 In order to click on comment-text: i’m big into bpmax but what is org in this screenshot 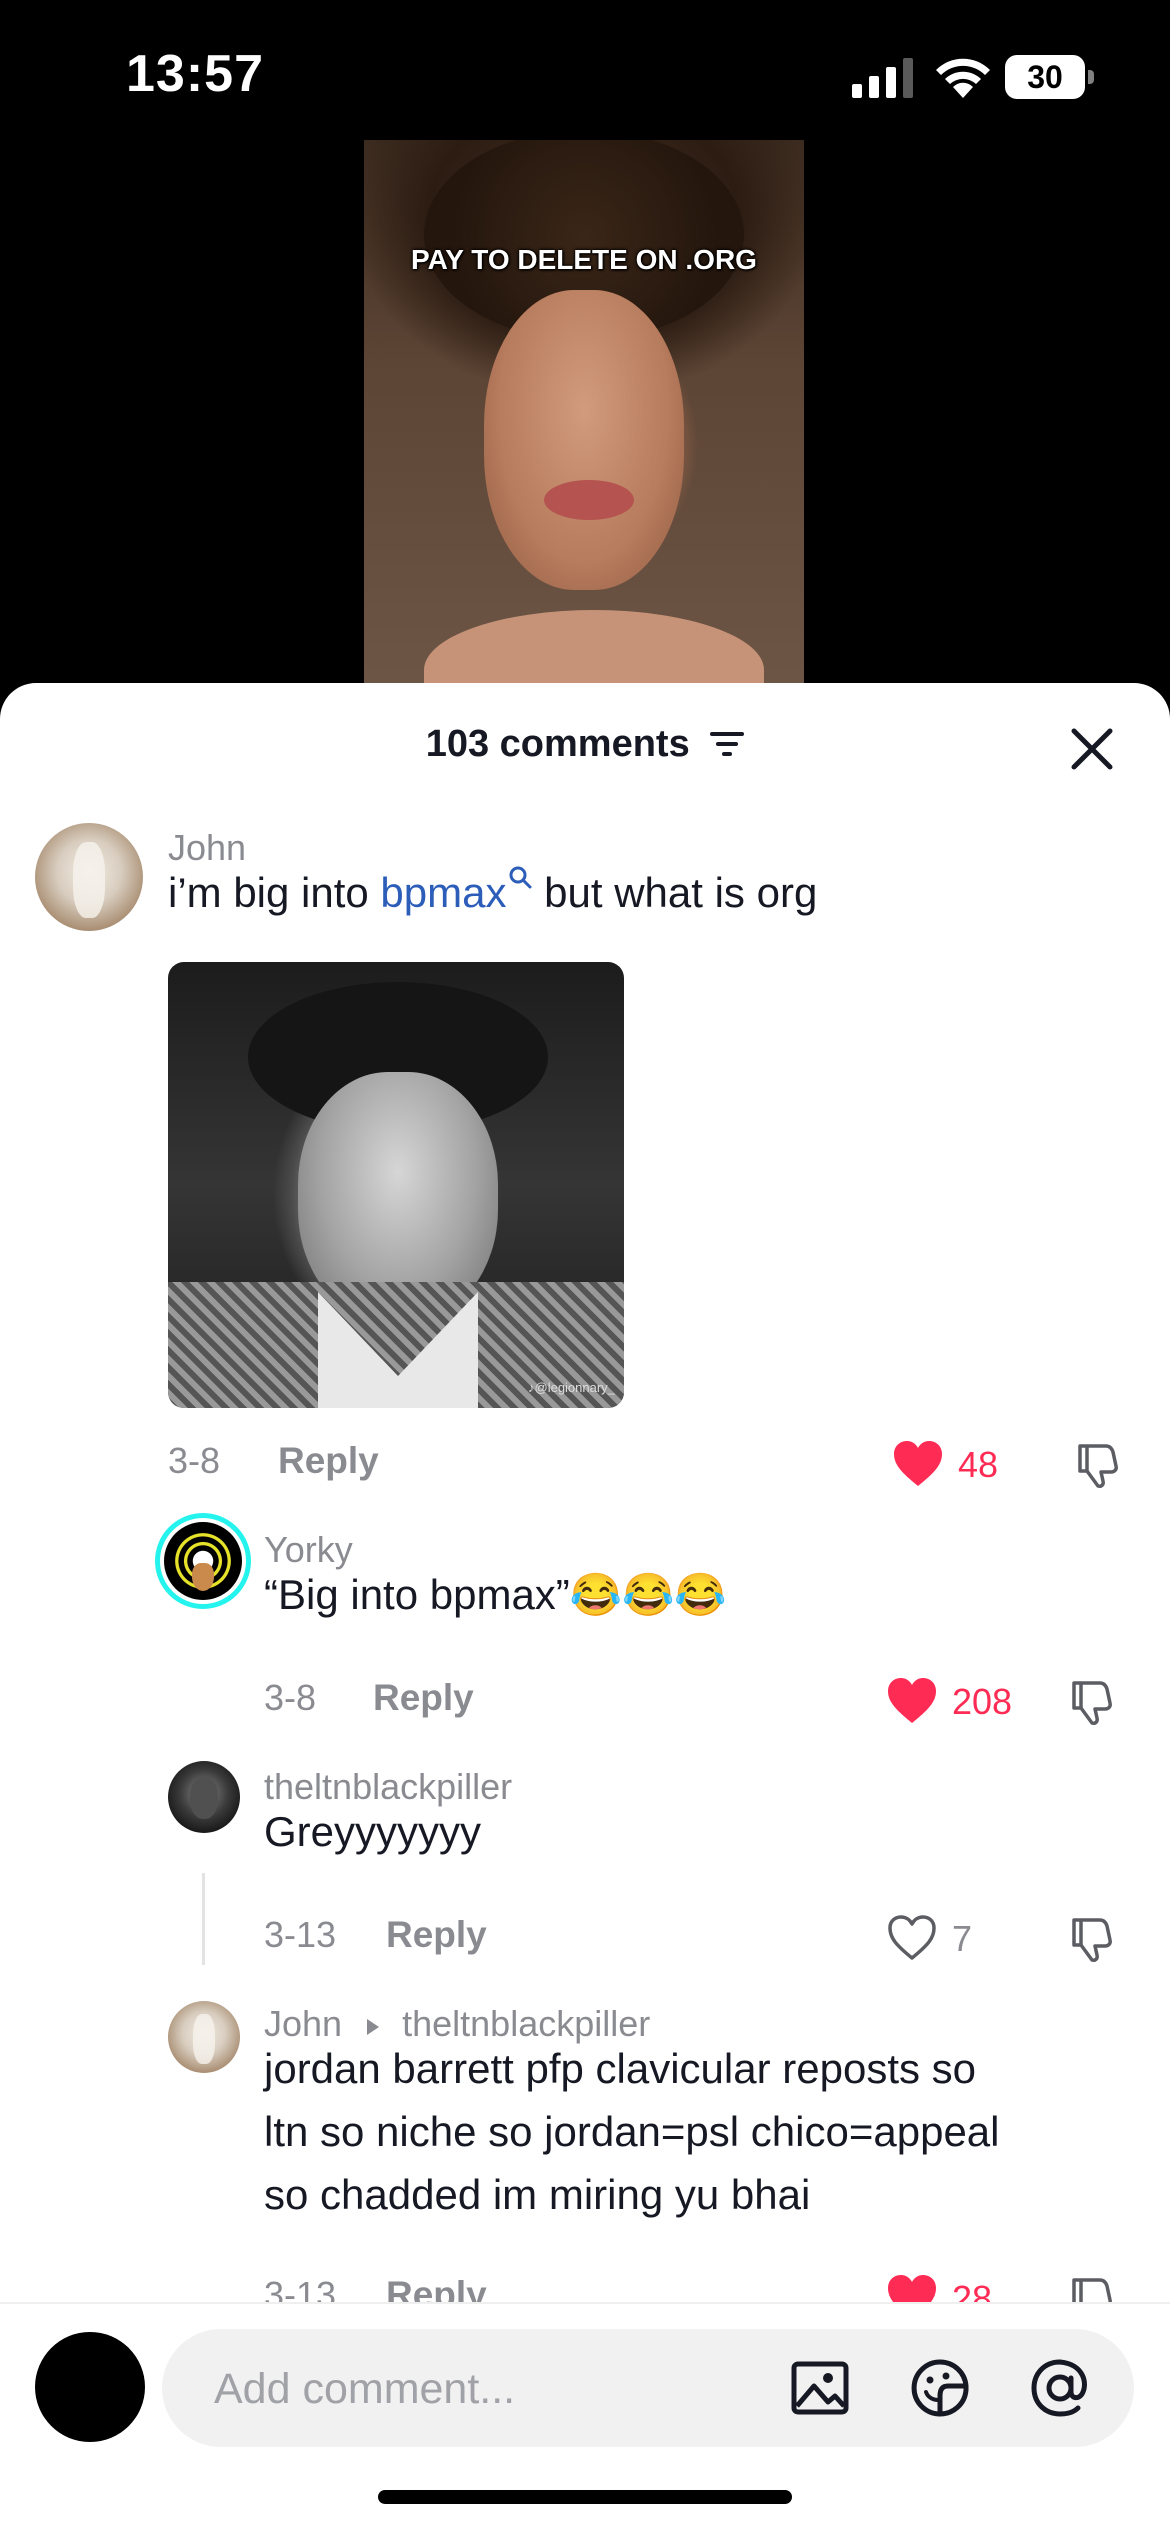, I will do `click(492, 892)`.